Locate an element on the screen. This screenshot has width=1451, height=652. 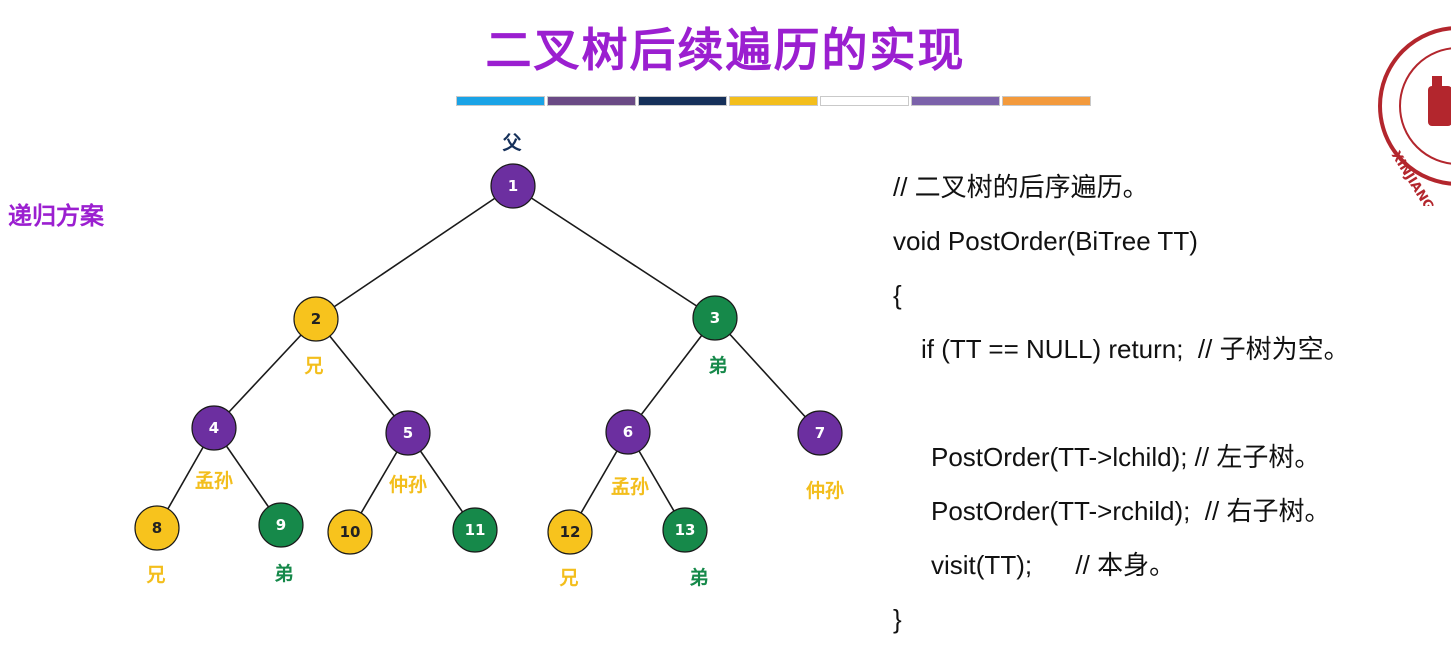
tree-node-number: 10 is located at coordinates (350, 532).